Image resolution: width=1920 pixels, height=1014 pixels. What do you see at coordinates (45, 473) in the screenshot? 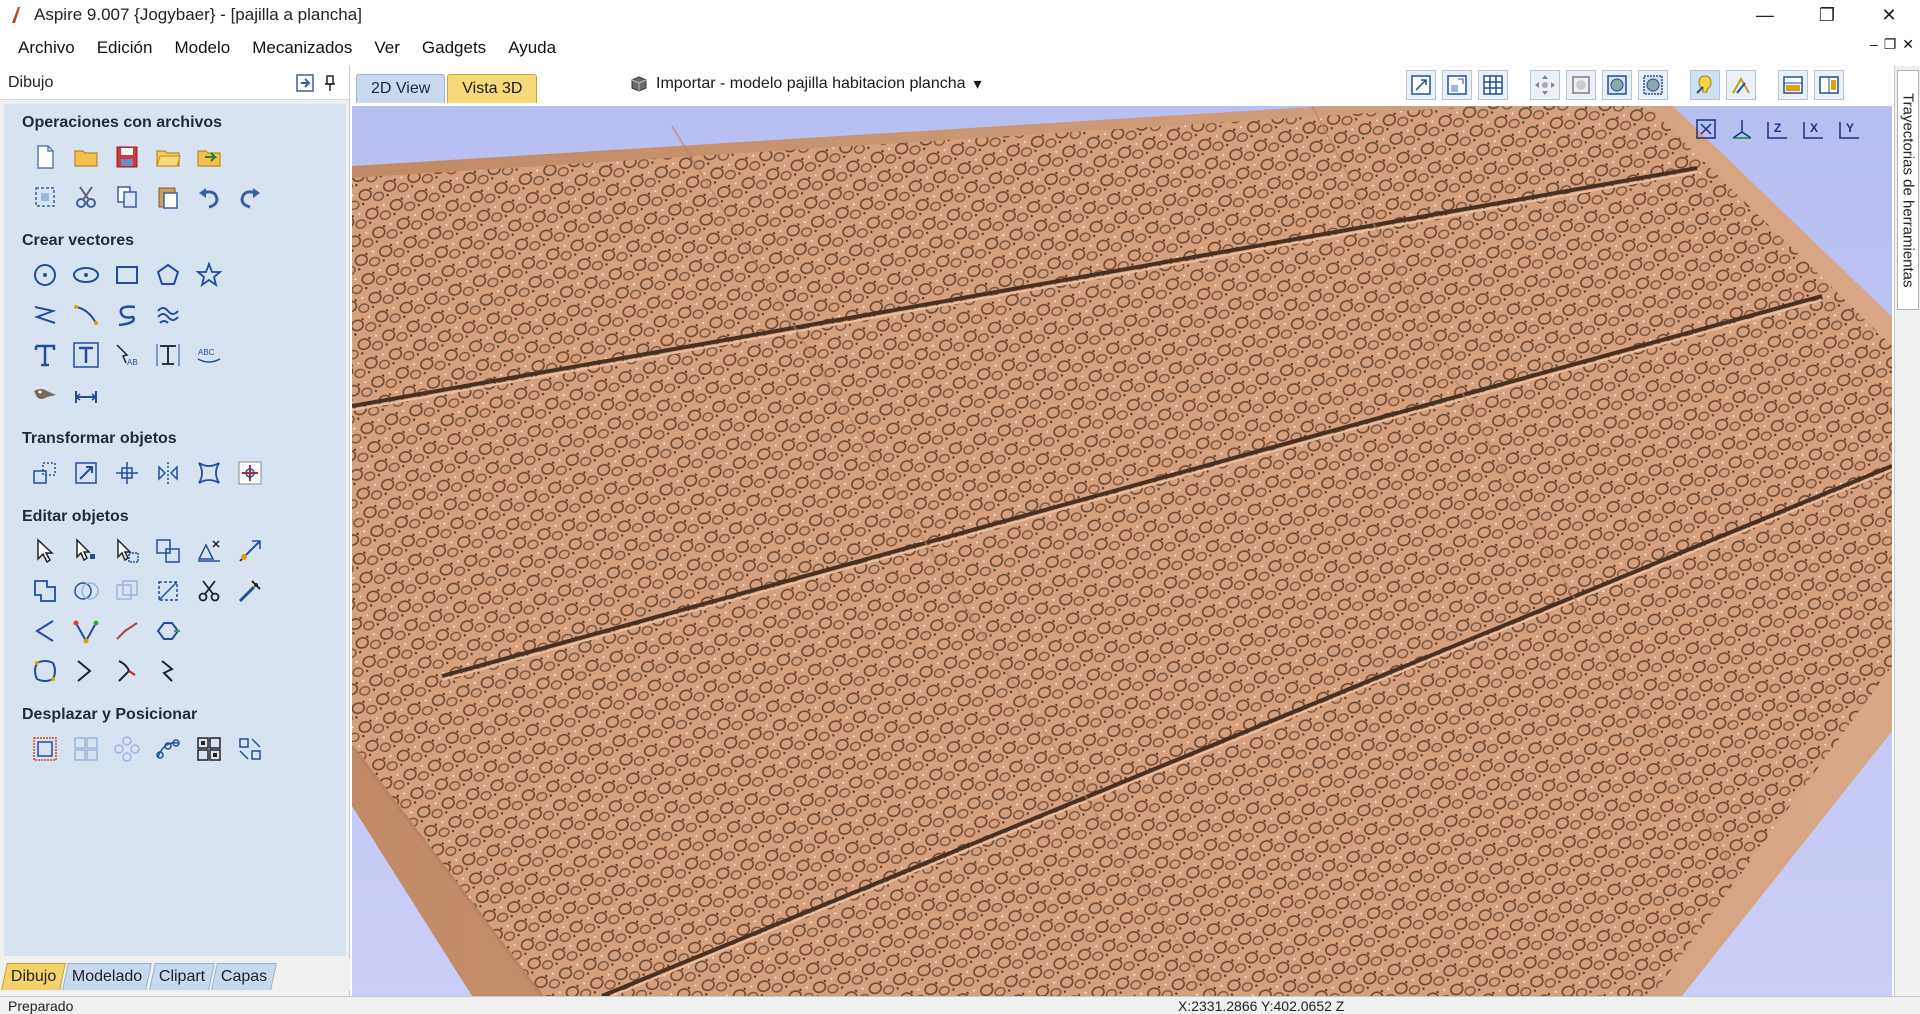
I see `move-icon` at bounding box center [45, 473].